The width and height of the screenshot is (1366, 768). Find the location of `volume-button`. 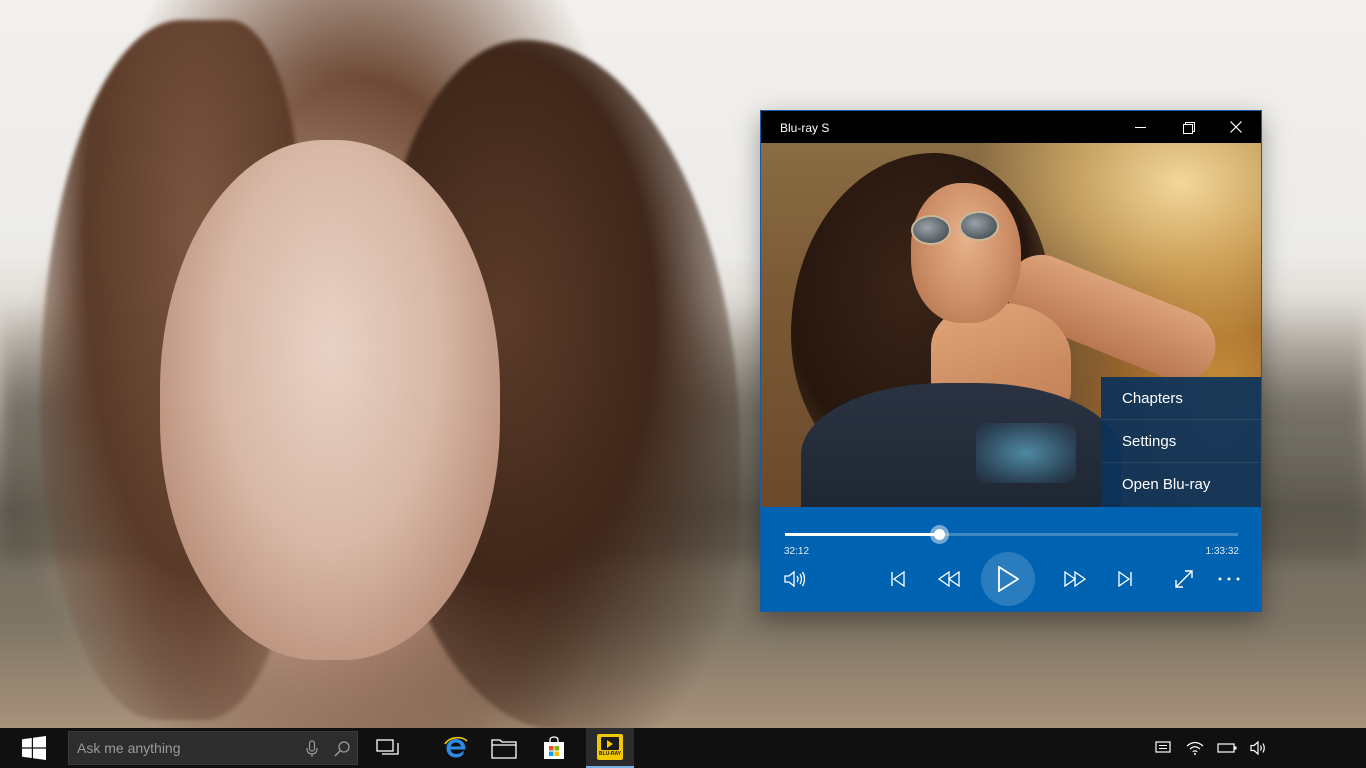

volume-button is located at coordinates (795, 579).